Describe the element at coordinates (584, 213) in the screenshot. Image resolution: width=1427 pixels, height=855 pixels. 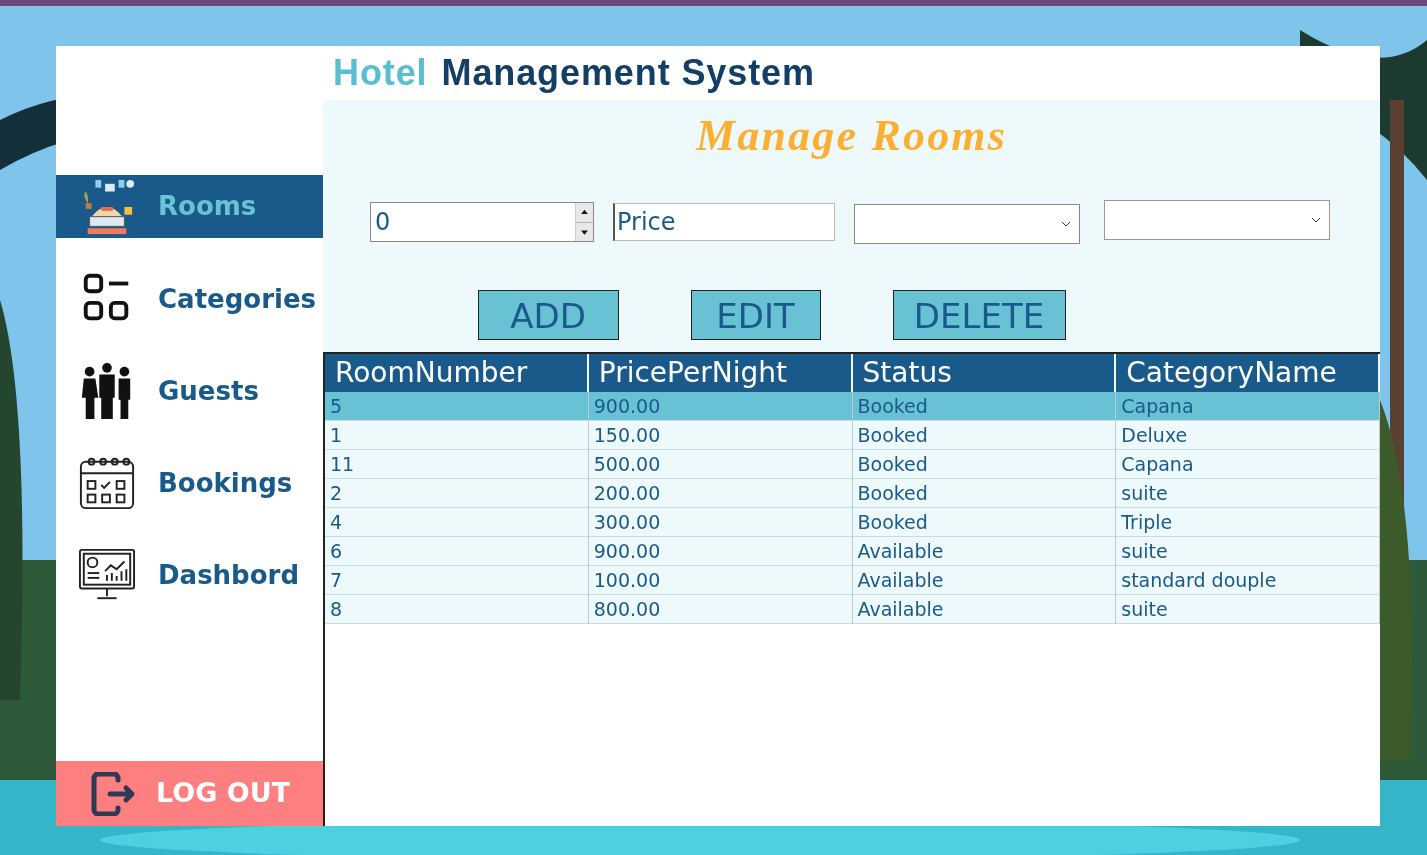
I see `spinner-up-icon` at that location.